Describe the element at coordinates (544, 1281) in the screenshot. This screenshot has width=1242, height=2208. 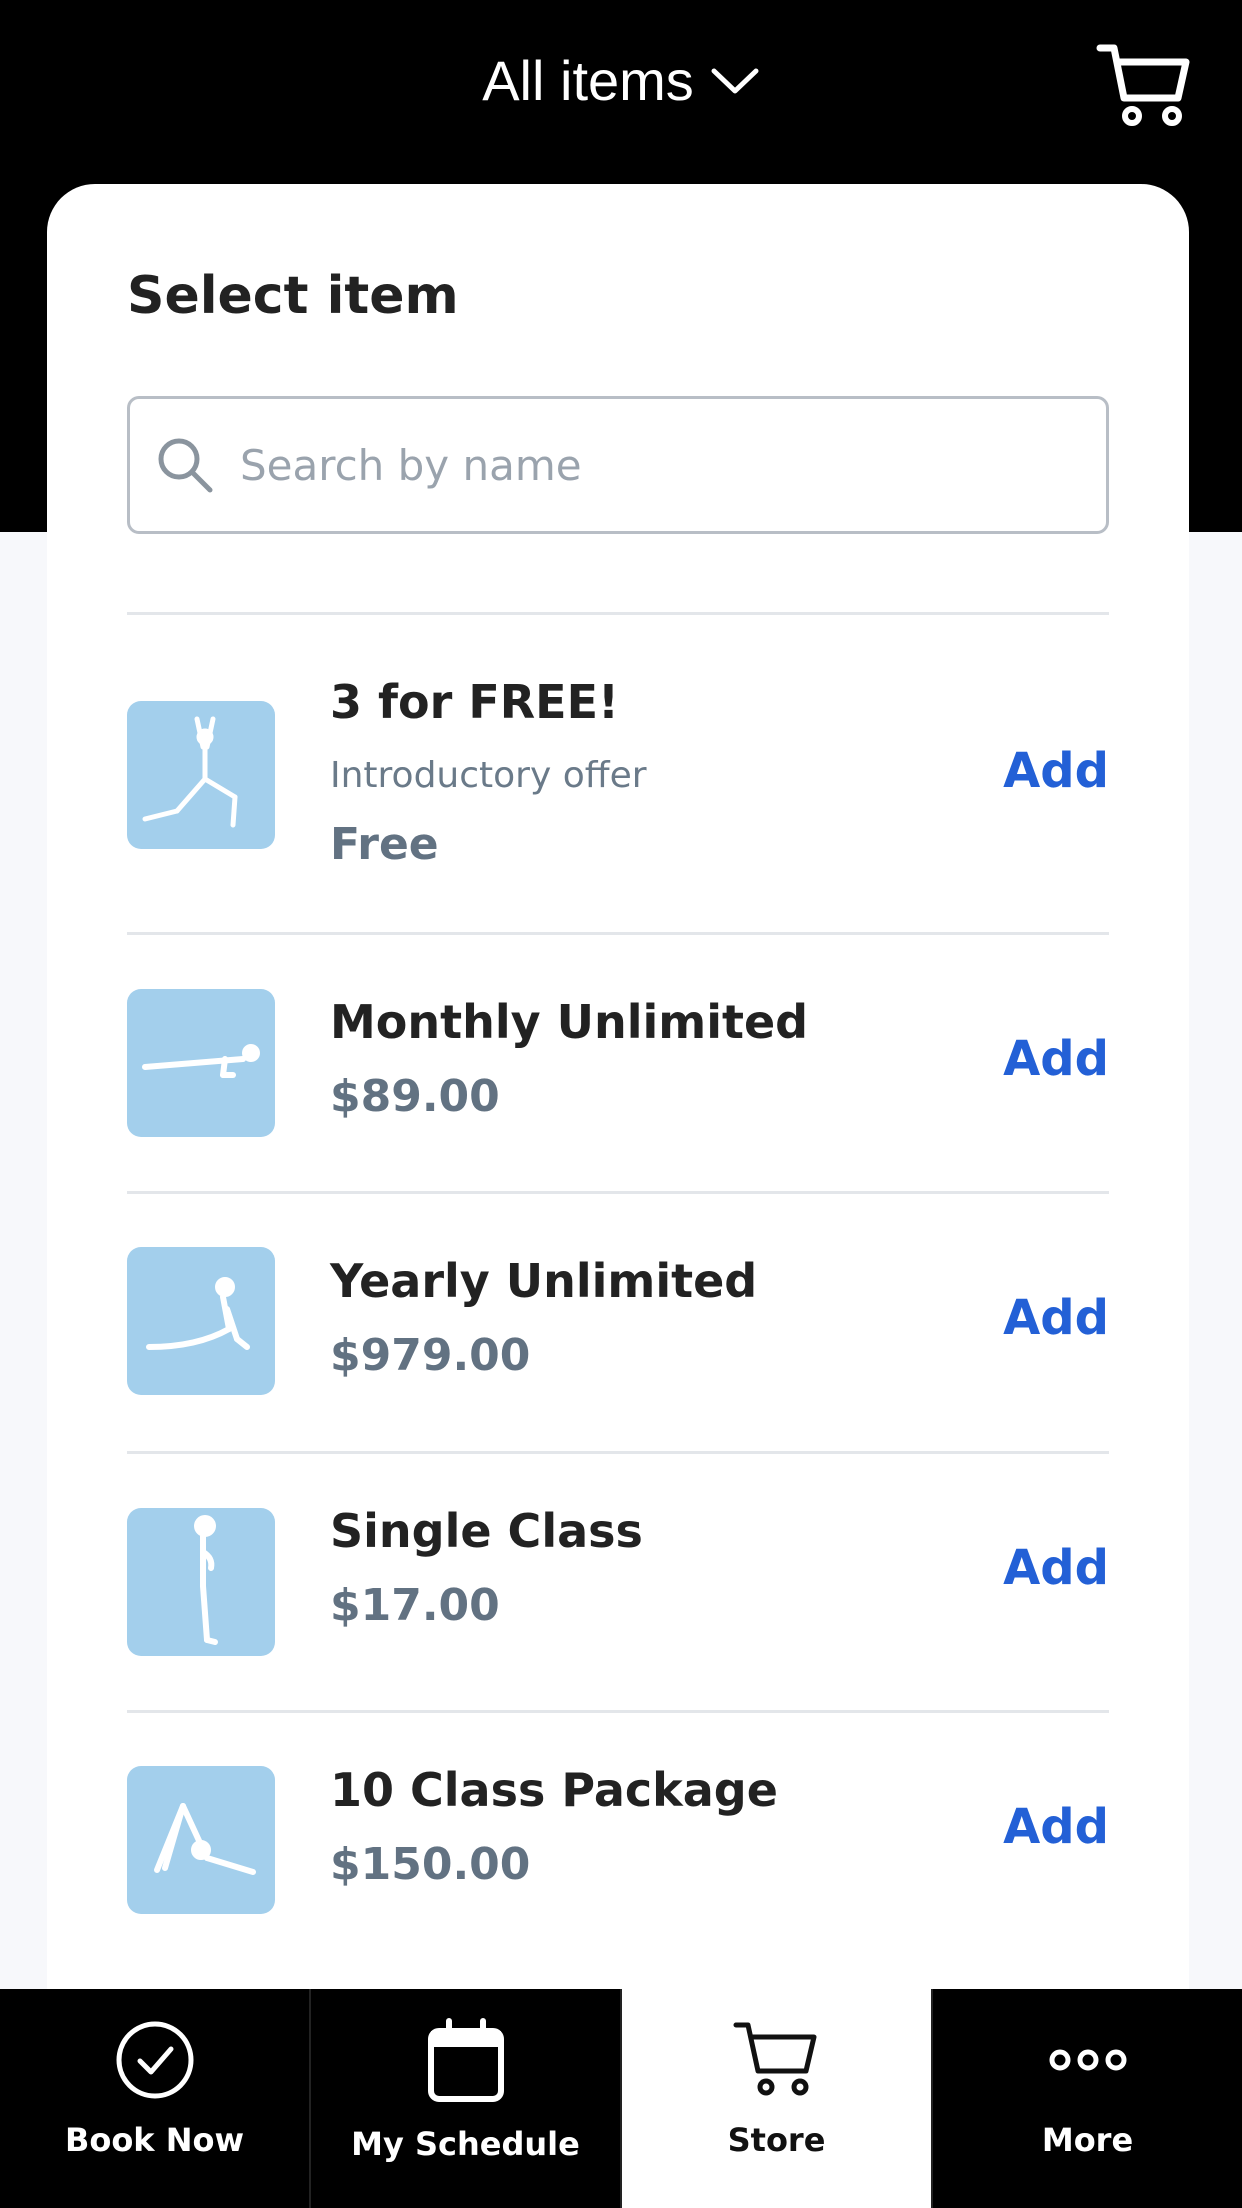
I see `item-name: Yearly Unlimited` at that location.